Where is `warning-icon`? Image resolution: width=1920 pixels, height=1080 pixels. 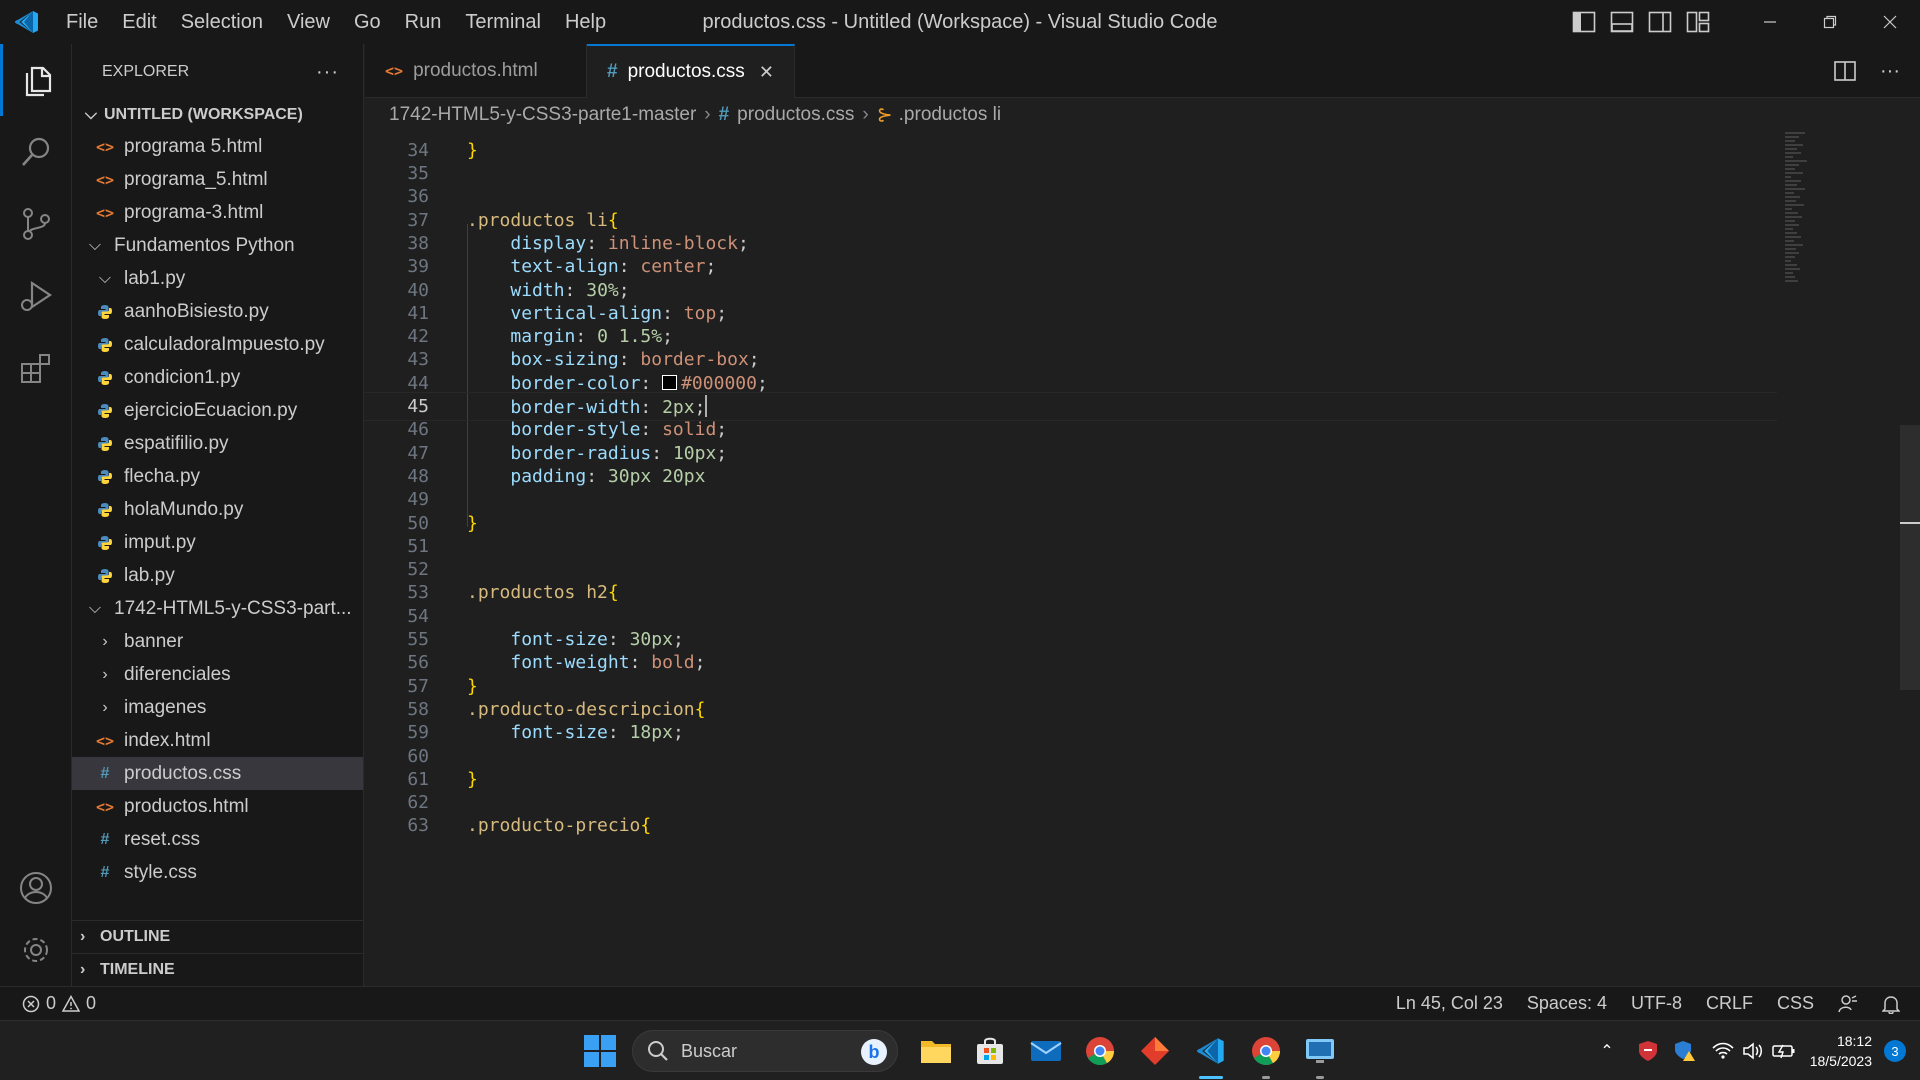 warning-icon is located at coordinates (71, 1003).